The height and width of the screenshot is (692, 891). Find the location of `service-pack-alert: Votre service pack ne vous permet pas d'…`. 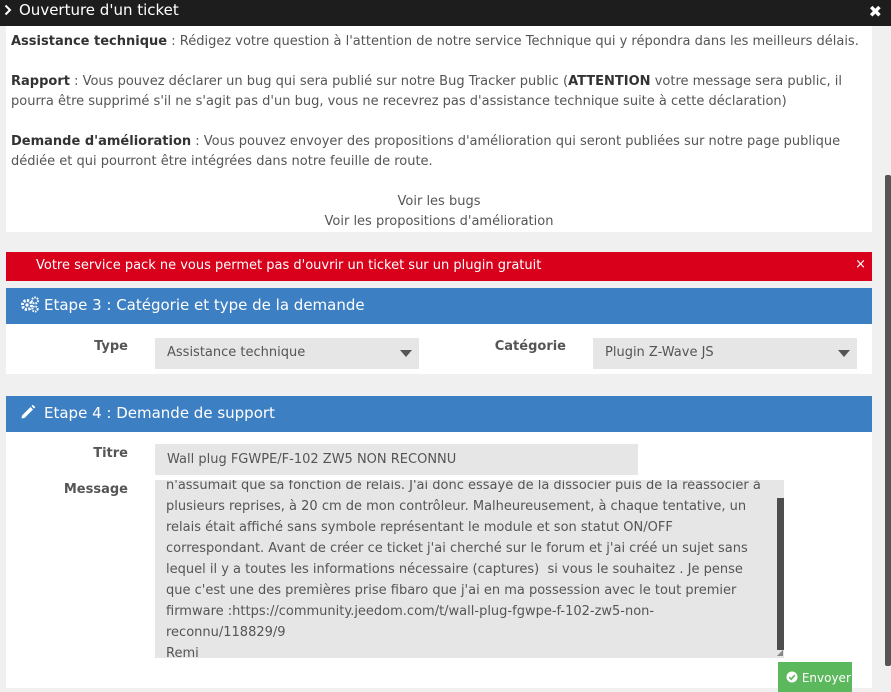

service-pack-alert: Votre service pack ne vous permet pas d'… is located at coordinates (439, 266).